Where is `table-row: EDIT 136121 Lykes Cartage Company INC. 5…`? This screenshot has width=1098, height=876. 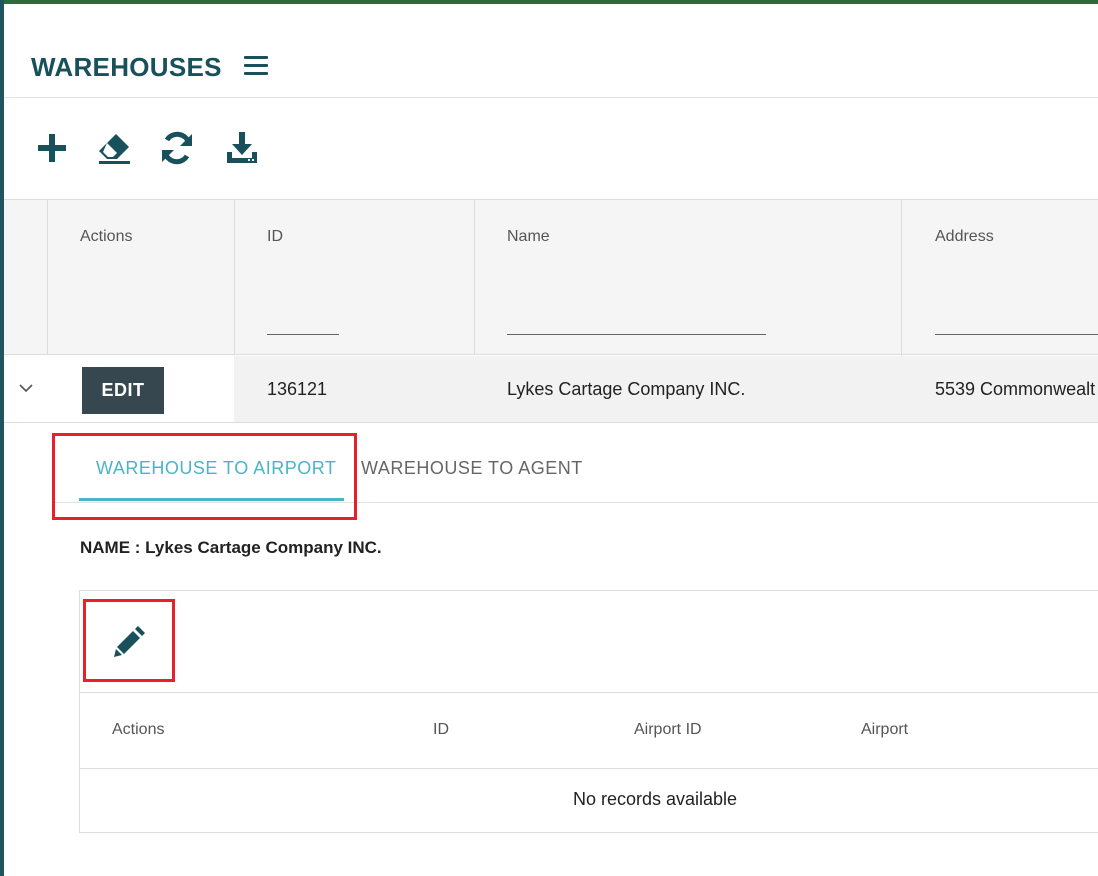
table-row: EDIT 136121 Lykes Cartage Company INC. 5… is located at coordinates (551, 389).